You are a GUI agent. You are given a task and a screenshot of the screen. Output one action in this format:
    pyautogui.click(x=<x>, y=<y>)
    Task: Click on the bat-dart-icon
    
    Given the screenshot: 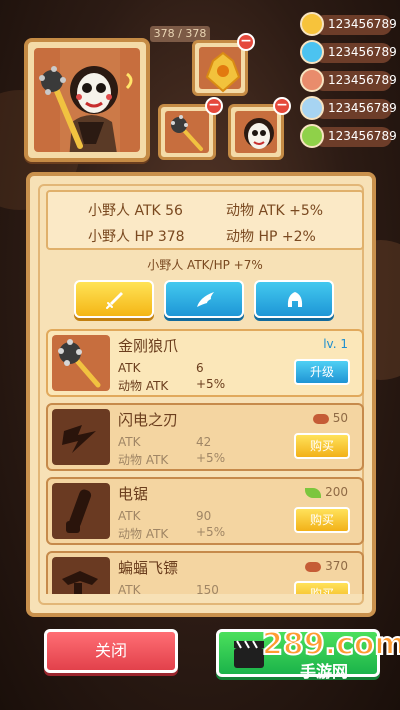 What is the action you would take?
    pyautogui.click(x=80, y=582)
    